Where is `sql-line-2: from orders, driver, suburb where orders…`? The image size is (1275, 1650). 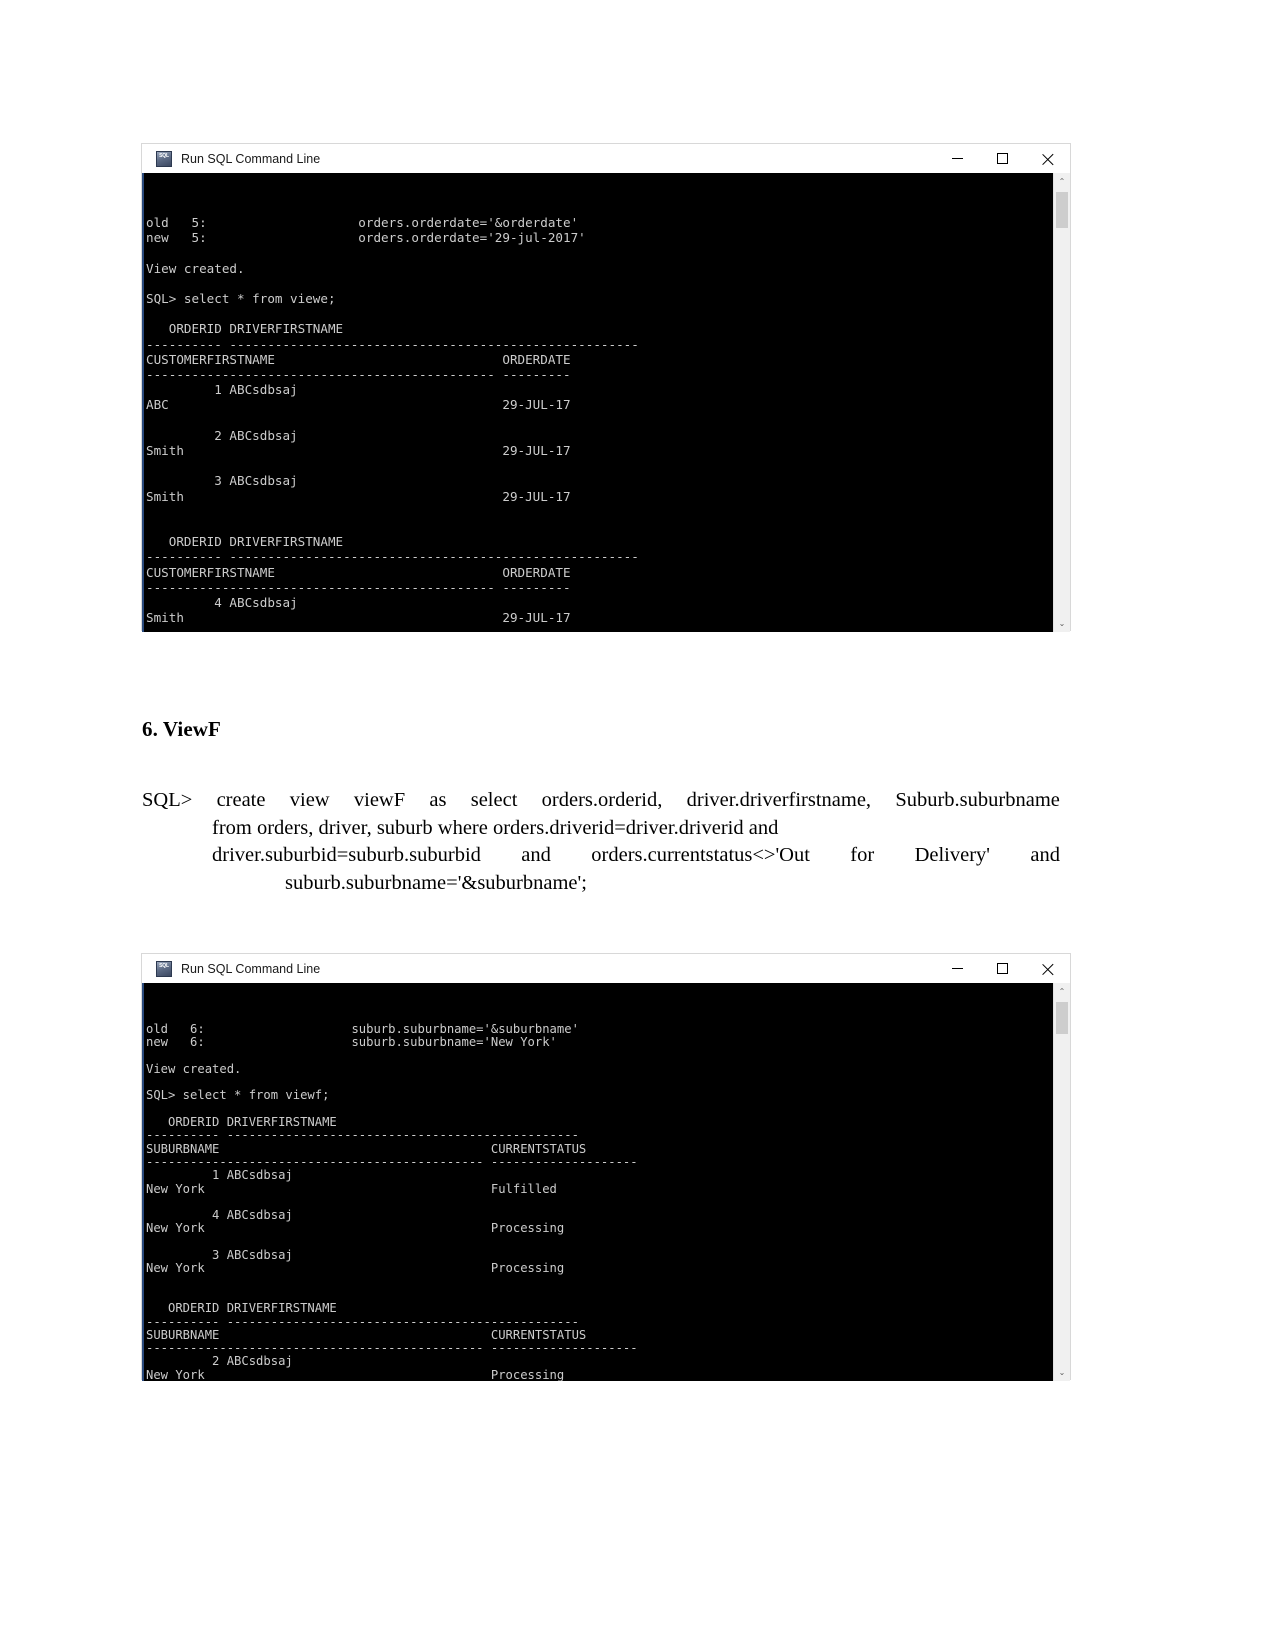 sql-line-2: from orders, driver, suburb where orders… is located at coordinates (495, 827).